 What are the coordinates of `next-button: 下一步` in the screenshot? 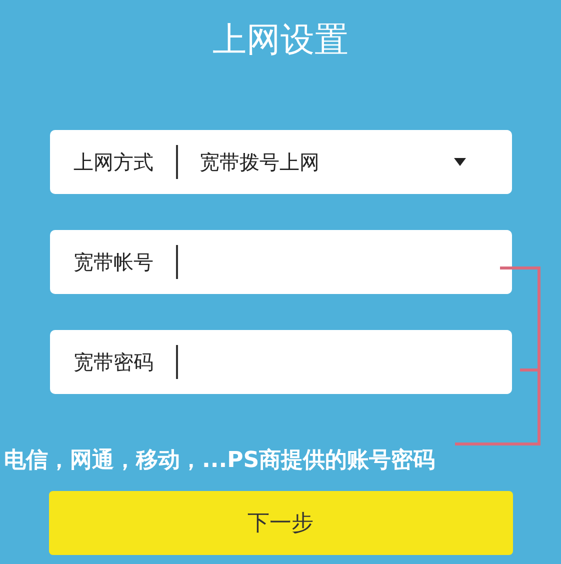 It's located at (280, 523).